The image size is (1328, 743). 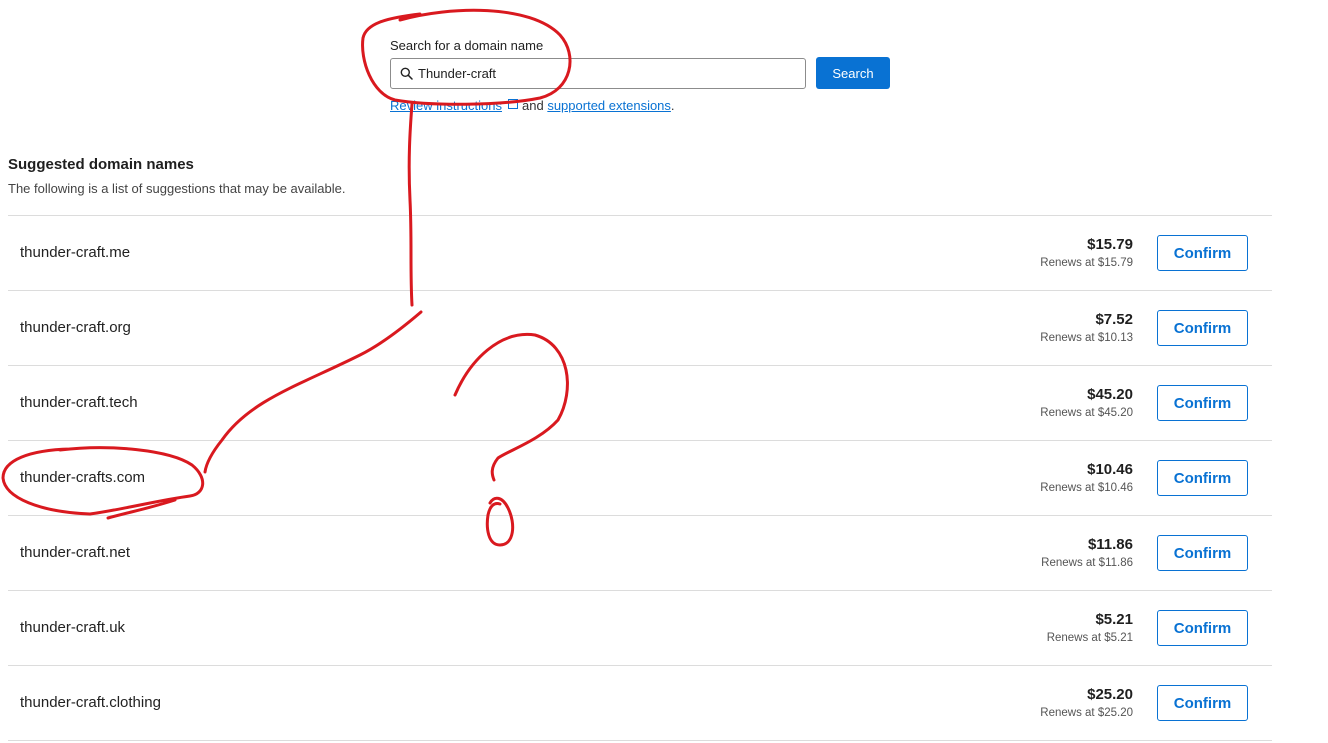 I want to click on search-label: Search for a domain name, so click(x=467, y=45).